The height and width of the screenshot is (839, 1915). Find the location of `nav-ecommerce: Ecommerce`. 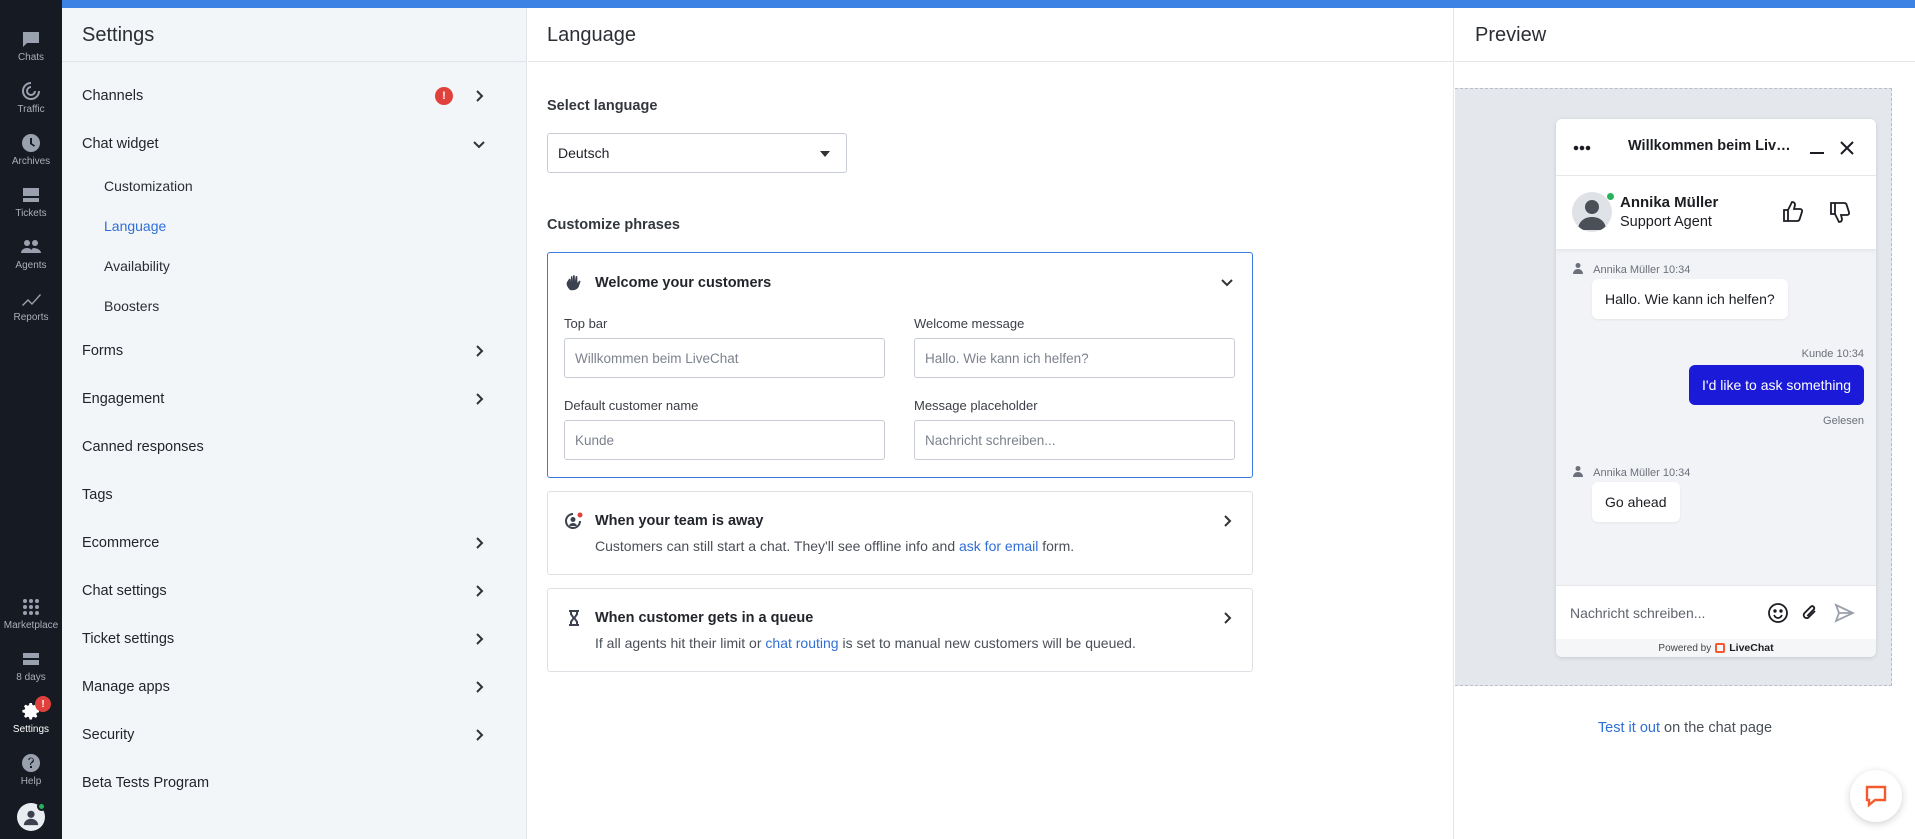

nav-ecommerce: Ecommerce is located at coordinates (294, 543).